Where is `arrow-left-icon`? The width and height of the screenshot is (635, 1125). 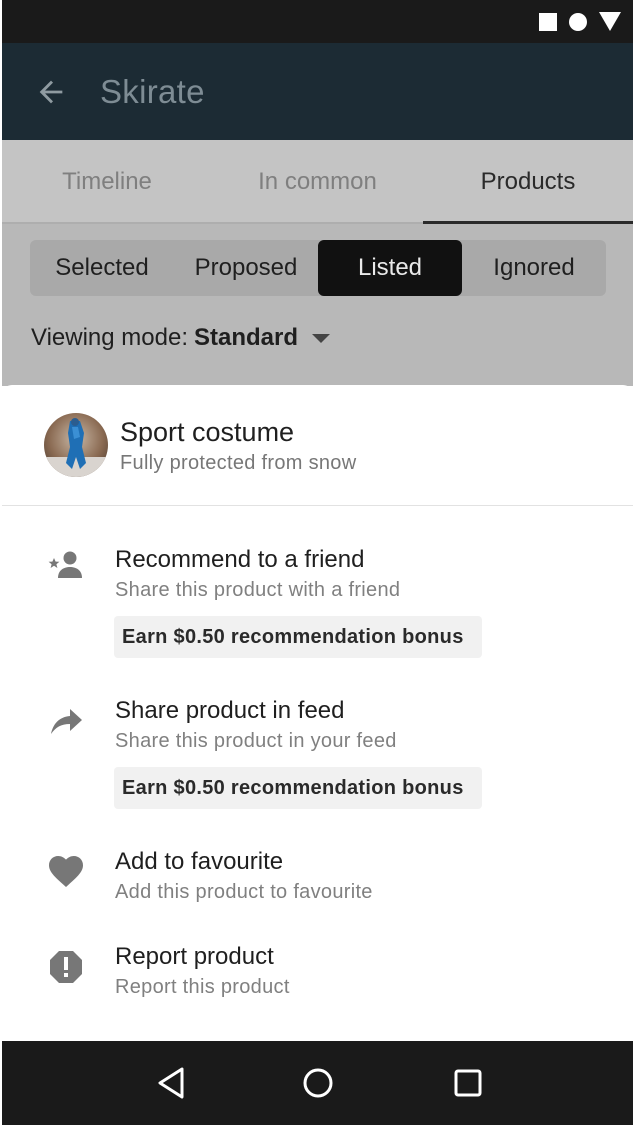
arrow-left-icon is located at coordinates (51, 92).